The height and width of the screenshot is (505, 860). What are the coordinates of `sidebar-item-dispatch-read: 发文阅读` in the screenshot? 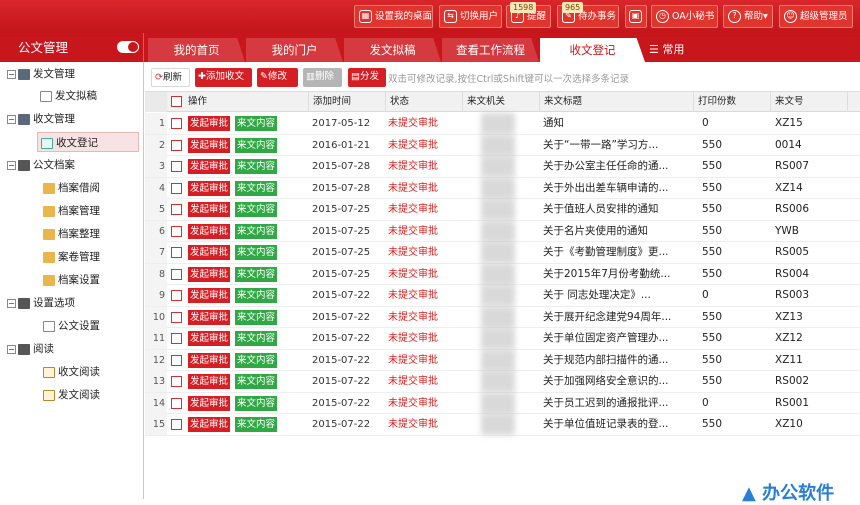 It's located at (71, 395).